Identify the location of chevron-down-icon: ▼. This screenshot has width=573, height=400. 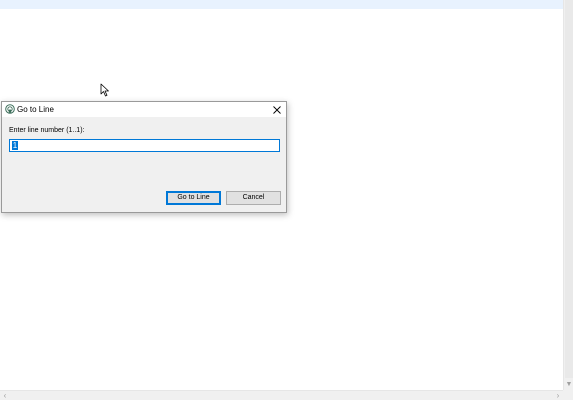
(569, 385).